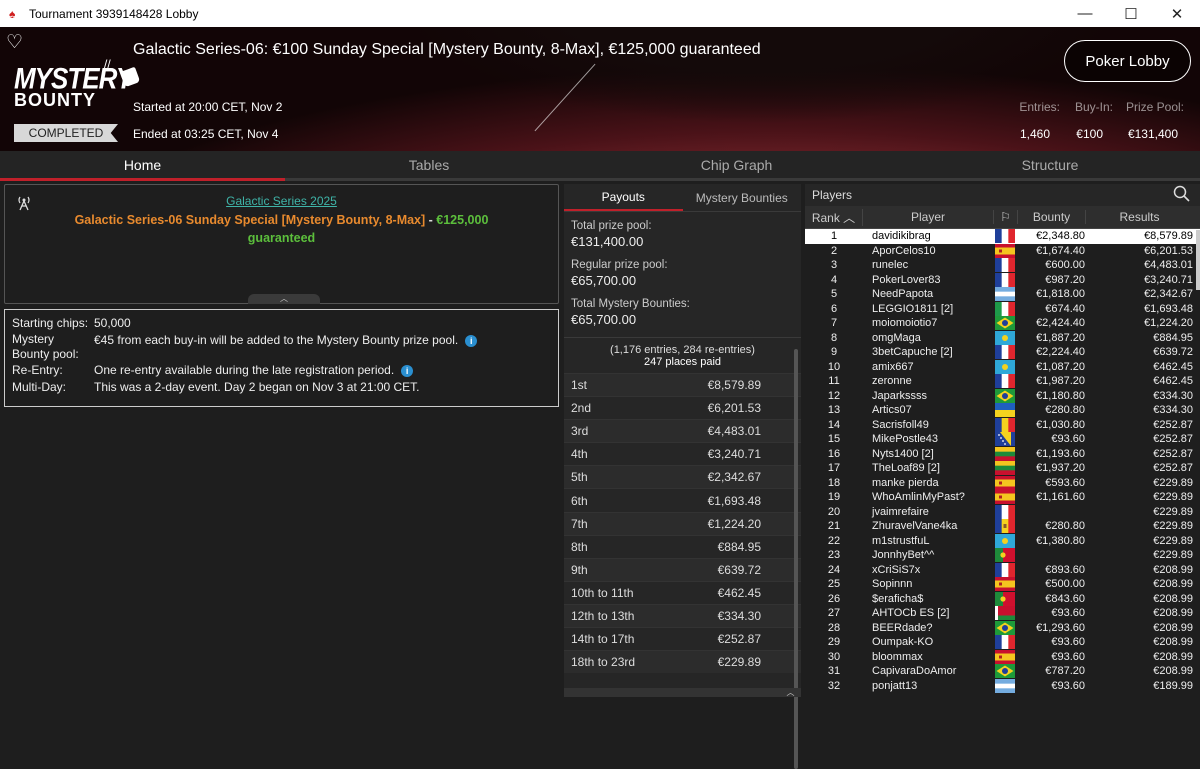 The width and height of the screenshot is (1200, 769). I want to click on payout-amount: €4,483.01, so click(734, 431).